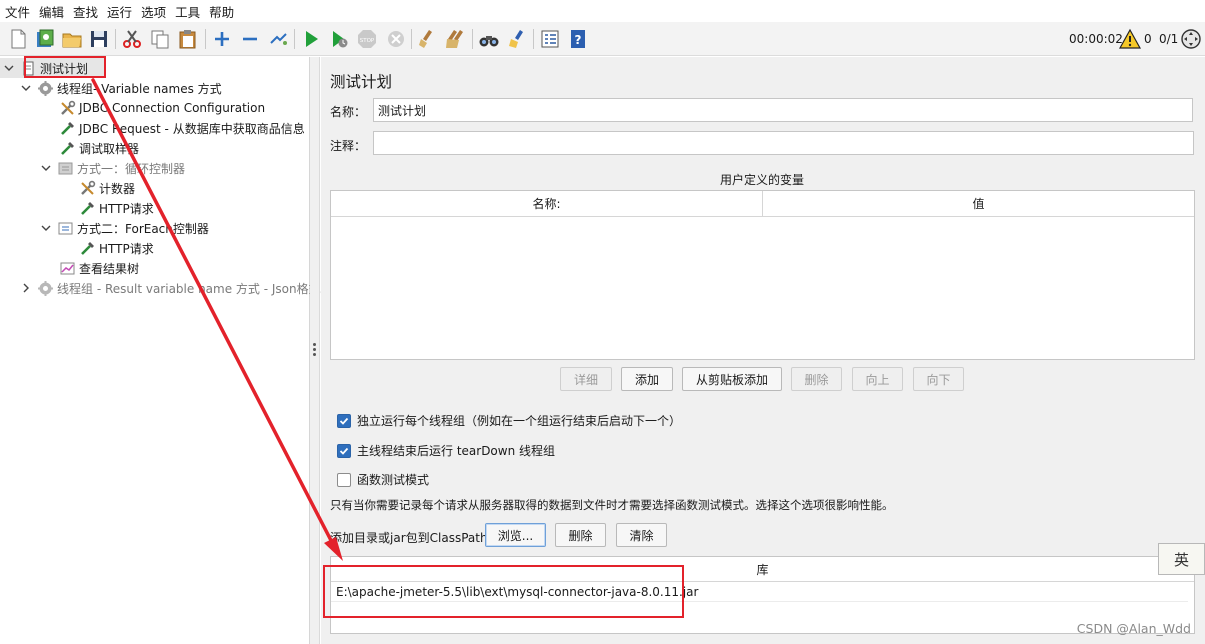 The height and width of the screenshot is (644, 1205). What do you see at coordinates (602, 11) in the screenshot?
I see `menu-bar: 文件 编辑 查找 运行 选项 工具 帮助` at bounding box center [602, 11].